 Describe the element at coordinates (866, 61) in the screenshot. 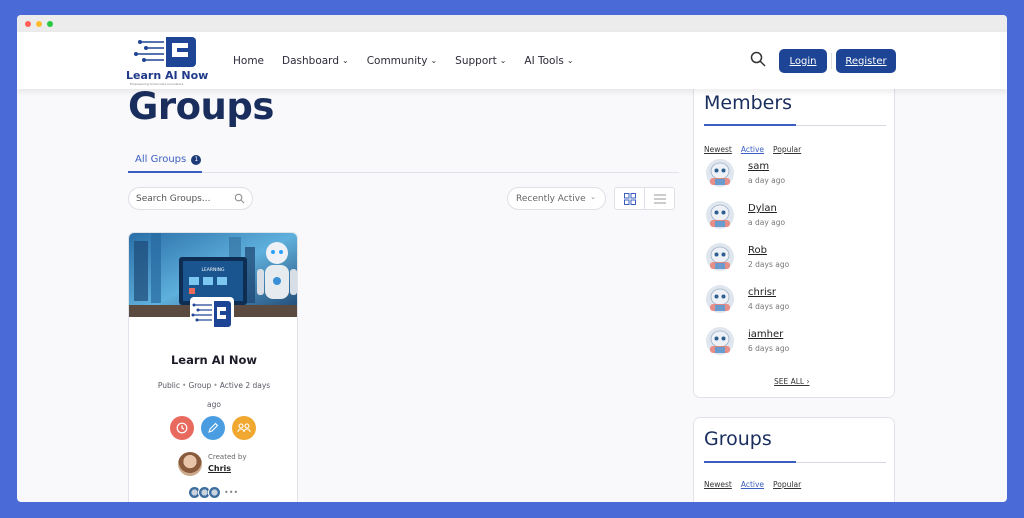

I see `register-button: Register` at that location.